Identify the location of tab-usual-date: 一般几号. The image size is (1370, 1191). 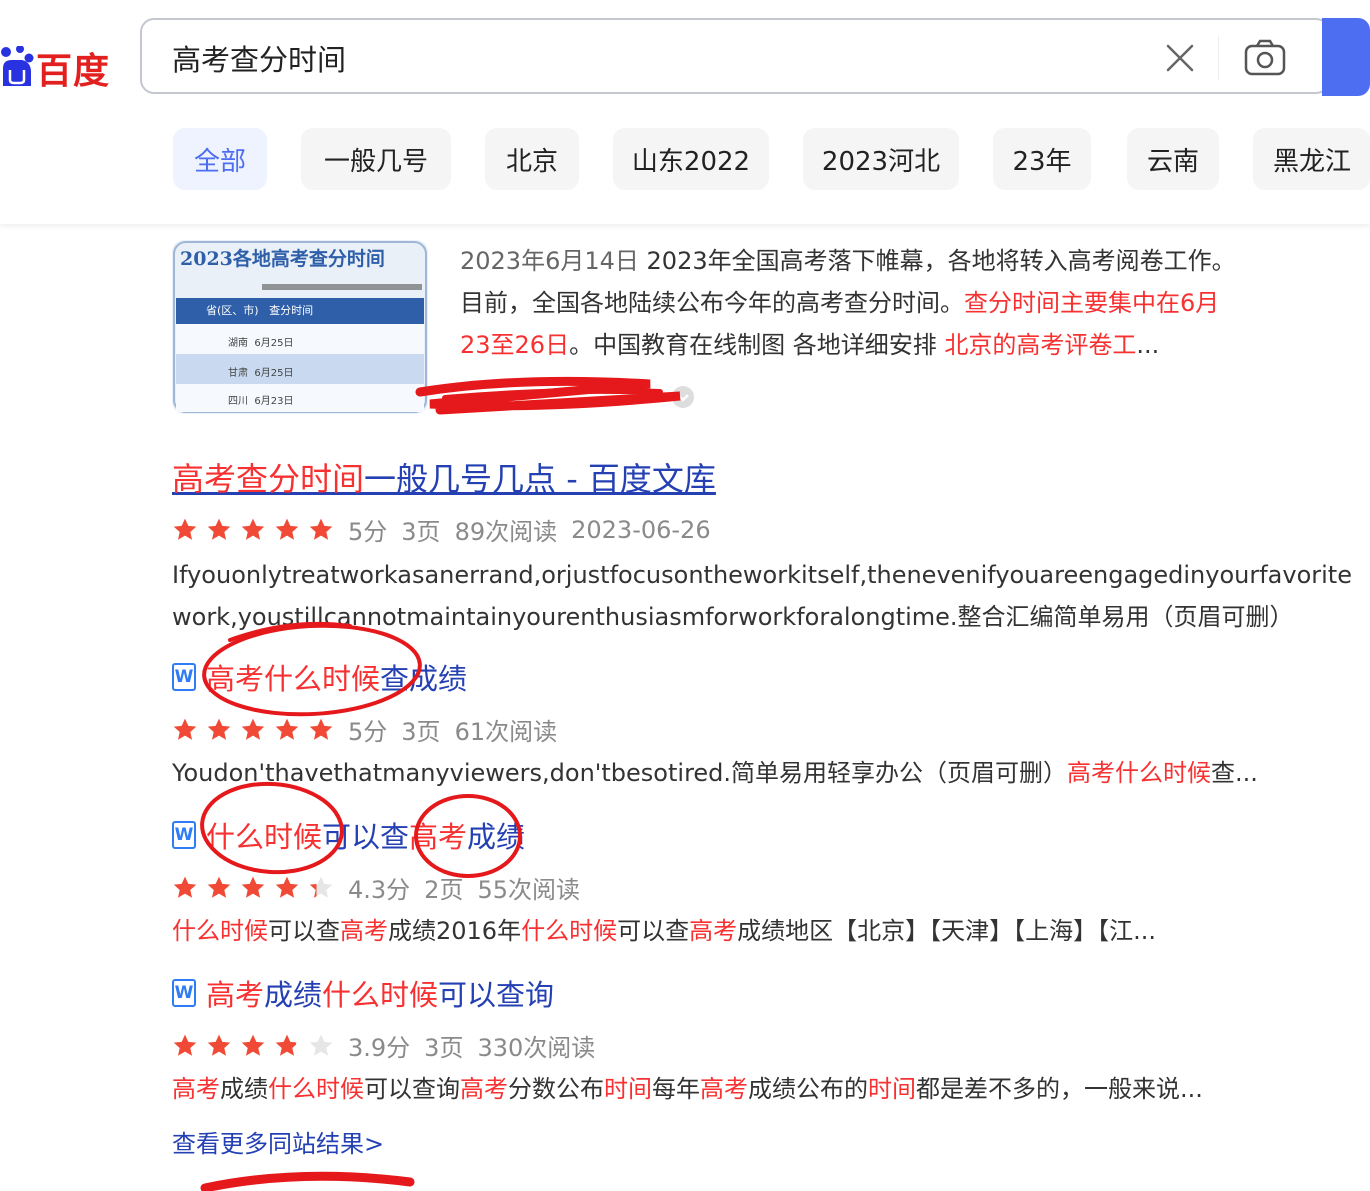
(376, 159).